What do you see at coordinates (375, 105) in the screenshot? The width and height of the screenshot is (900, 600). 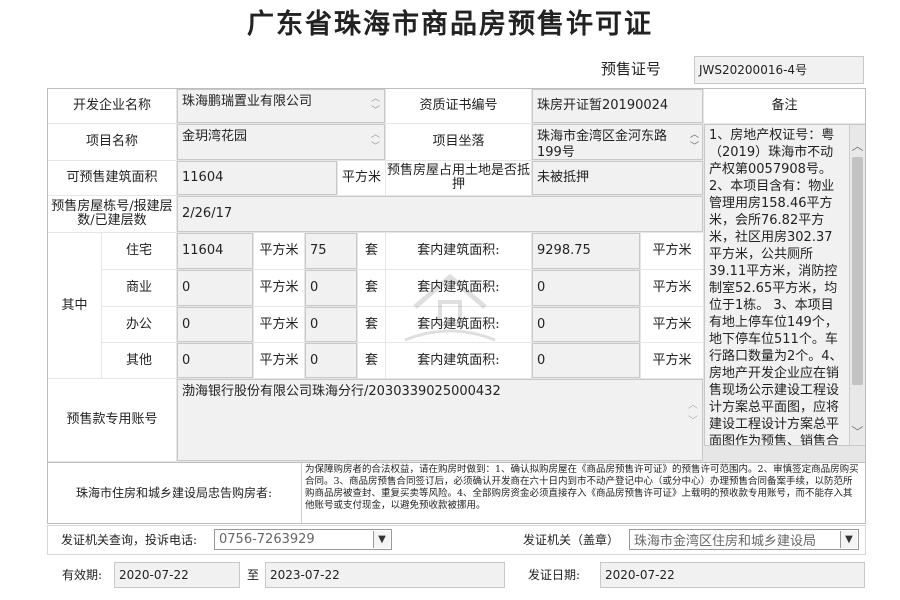 I see `developer-spinner-icon: ︿ ﹀` at bounding box center [375, 105].